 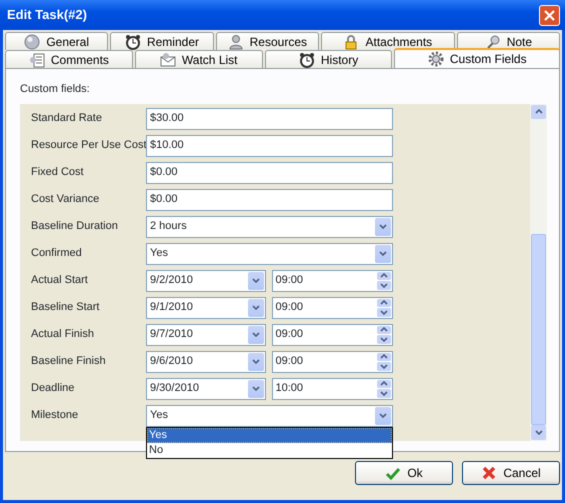 What do you see at coordinates (489, 473) in the screenshot?
I see `cross-icon` at bounding box center [489, 473].